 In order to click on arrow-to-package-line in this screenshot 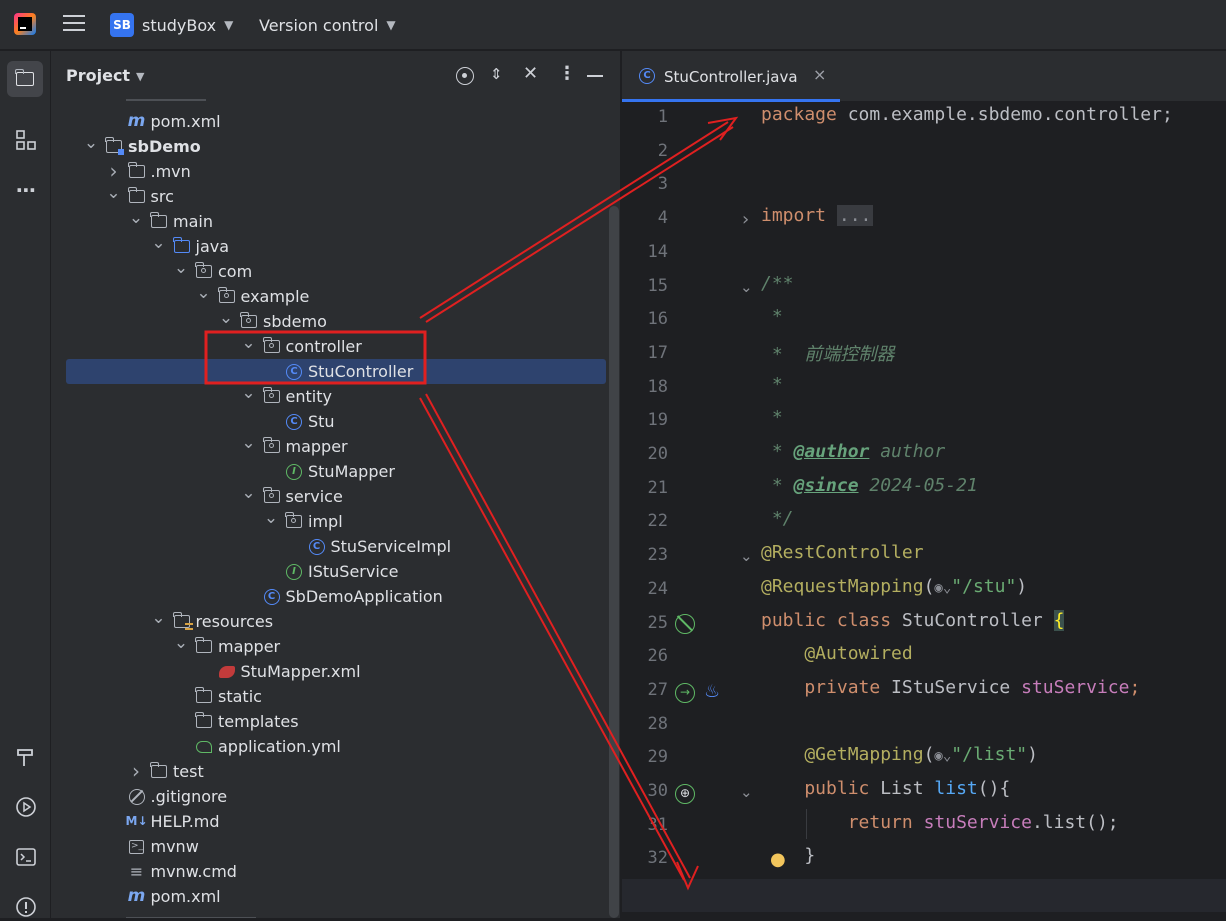, I will do `click(579, 219)`.